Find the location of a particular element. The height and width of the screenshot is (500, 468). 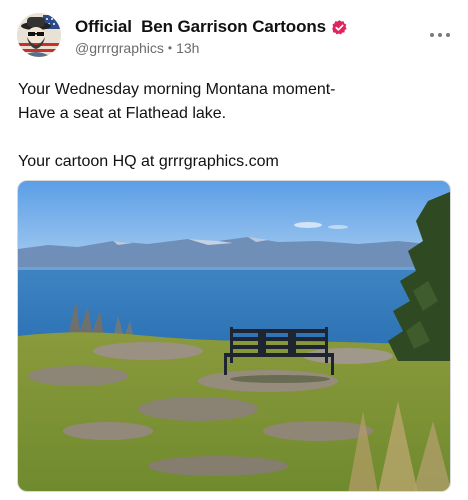

more-options-button is located at coordinates (440, 35).